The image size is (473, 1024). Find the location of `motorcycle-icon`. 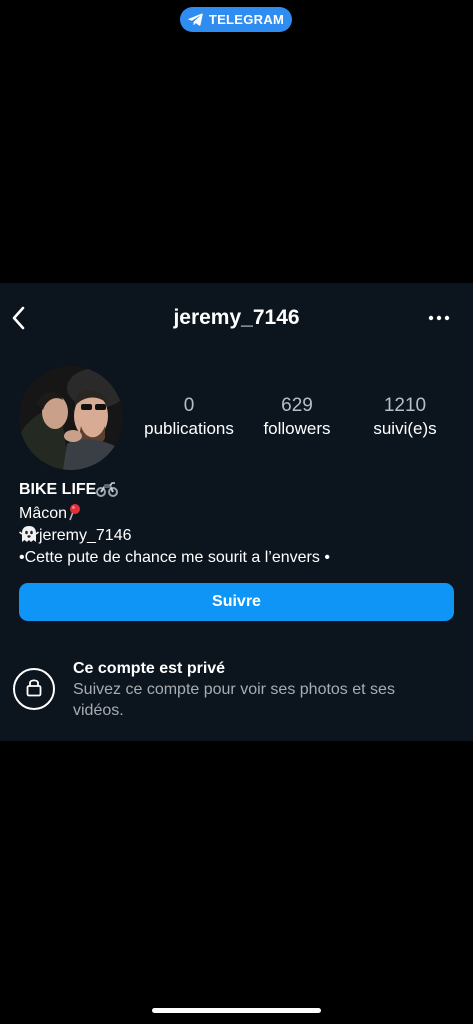

motorcycle-icon is located at coordinates (107, 492).